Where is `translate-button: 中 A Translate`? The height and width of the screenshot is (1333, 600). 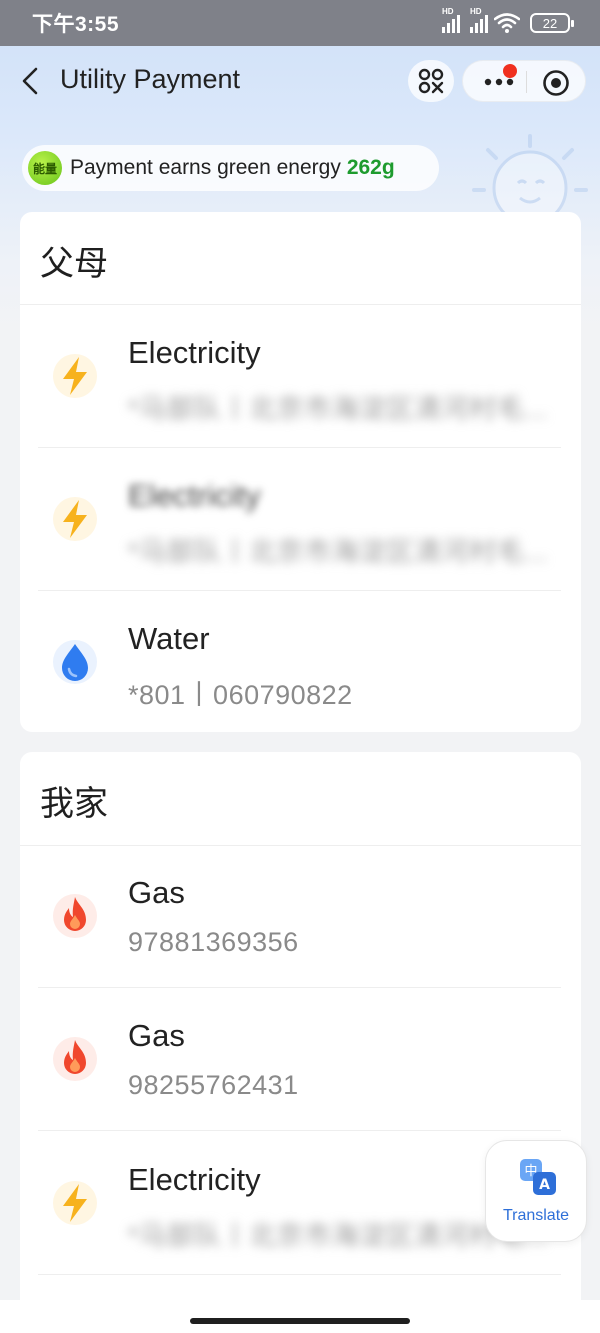 translate-button: 中 A Translate is located at coordinates (536, 1191).